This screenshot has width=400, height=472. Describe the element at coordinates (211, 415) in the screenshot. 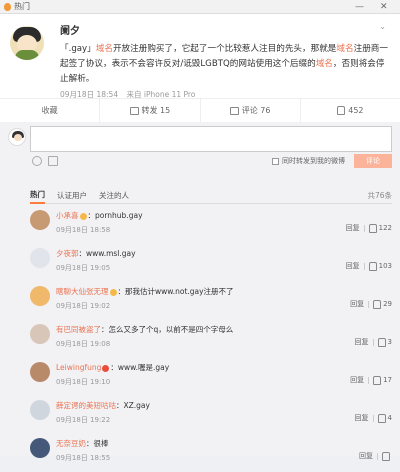

I see `comment-item: 薛定谔的美短咕咕：XZ.gay 09月18日 19:22 回复 4` at that location.